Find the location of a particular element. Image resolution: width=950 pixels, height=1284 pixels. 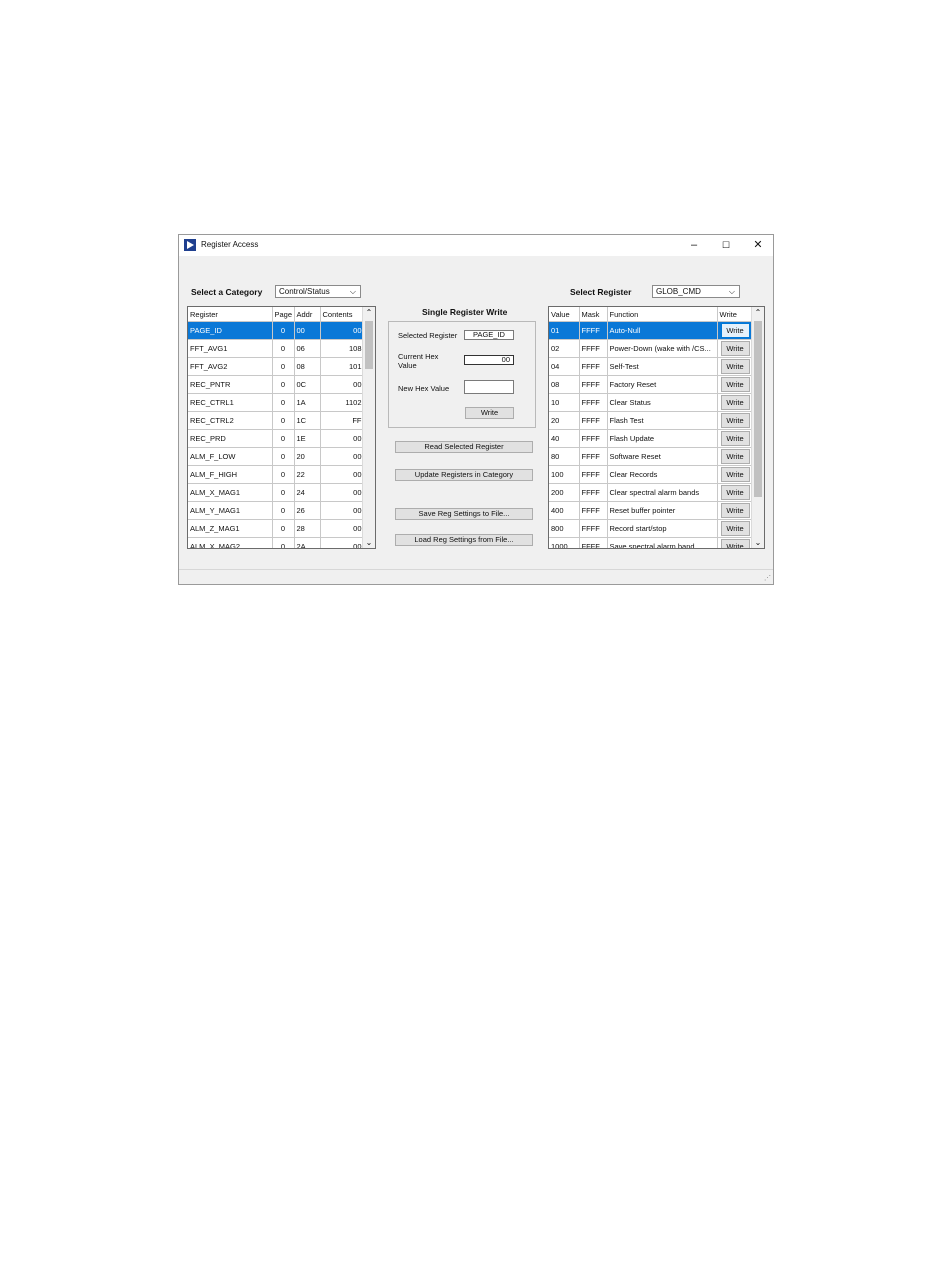

addr-cell: 26 is located at coordinates (307, 510).